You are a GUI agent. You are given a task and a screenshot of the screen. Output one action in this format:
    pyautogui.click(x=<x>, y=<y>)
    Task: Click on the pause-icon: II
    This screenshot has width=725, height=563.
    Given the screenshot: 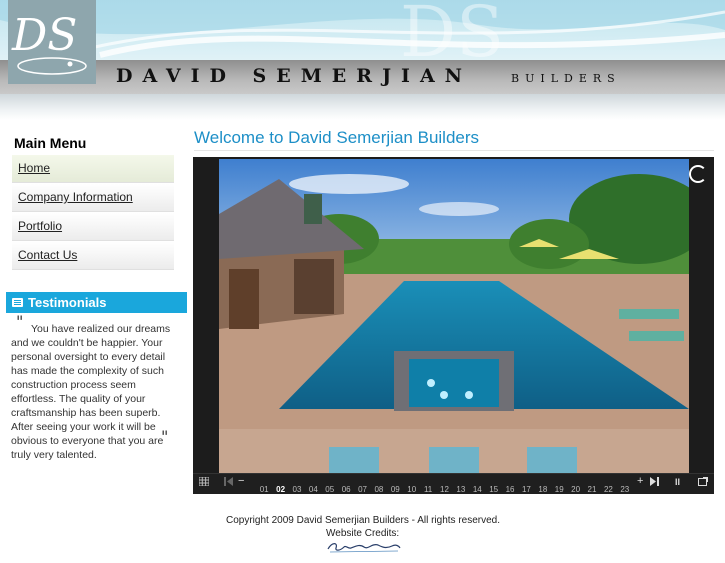 What is the action you would take?
    pyautogui.click(x=677, y=482)
    